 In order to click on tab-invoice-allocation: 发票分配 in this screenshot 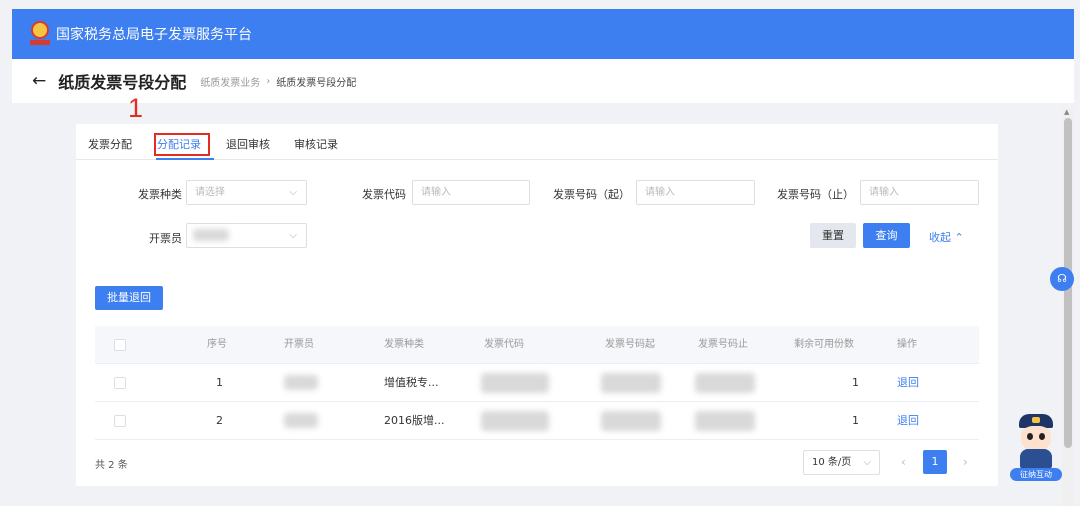, I will do `click(110, 144)`.